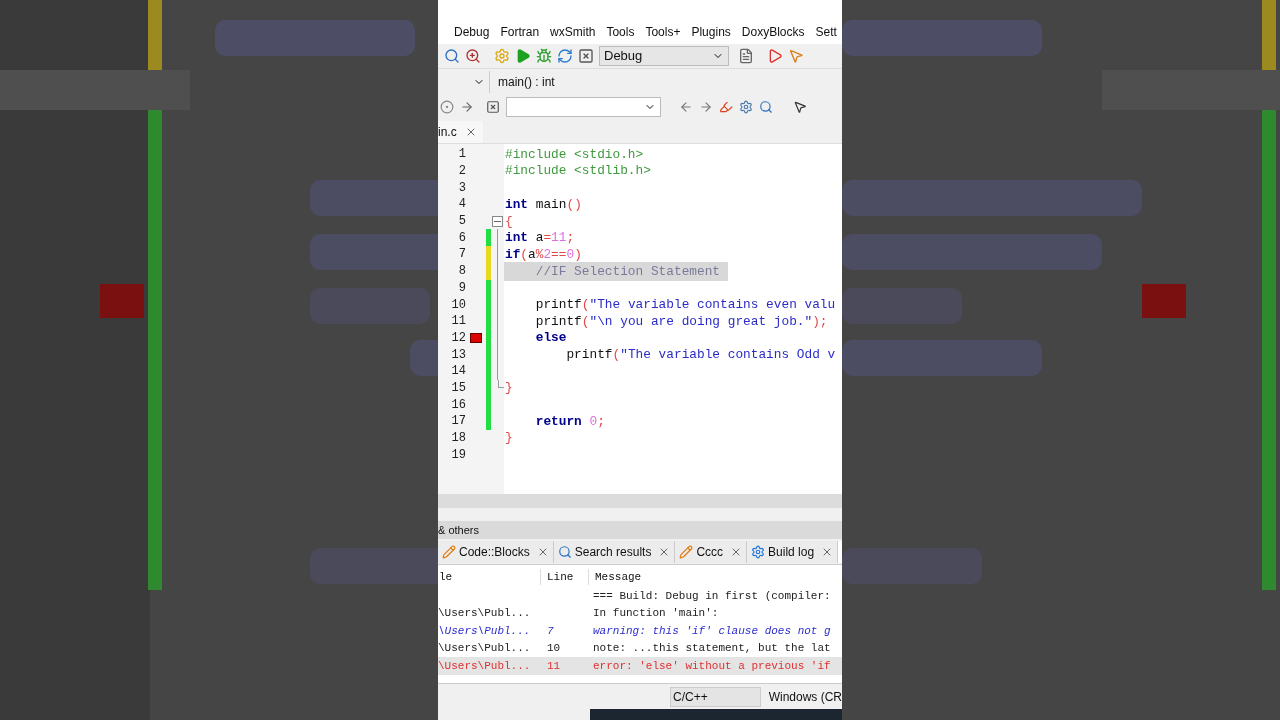 The width and height of the screenshot is (1280, 720). Describe the element at coordinates (447, 107) in the screenshot. I see `record-icon` at that location.